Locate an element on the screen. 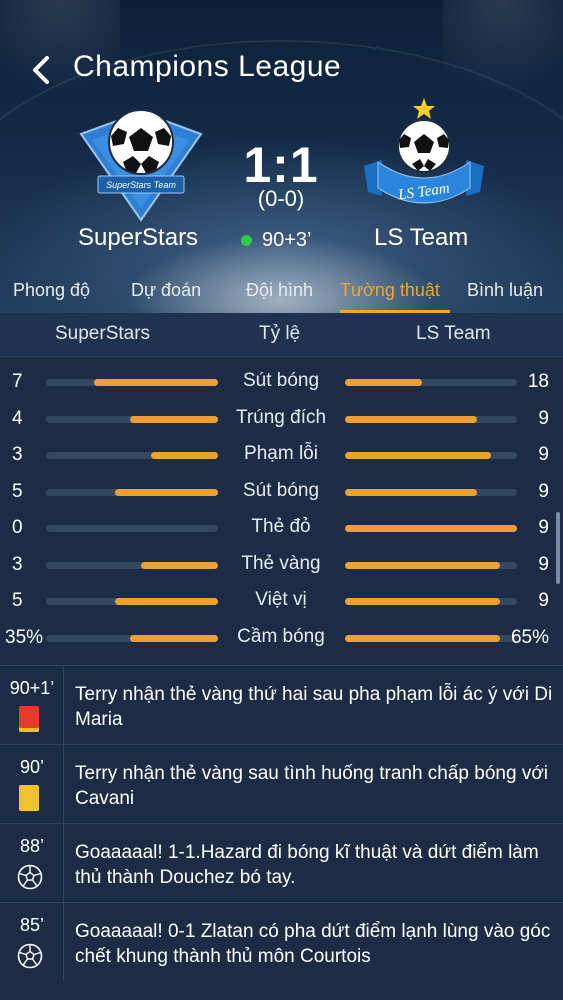 Image resolution: width=563 pixels, height=1000 pixels. stat-label: Thẻ đỏ is located at coordinates (281, 526).